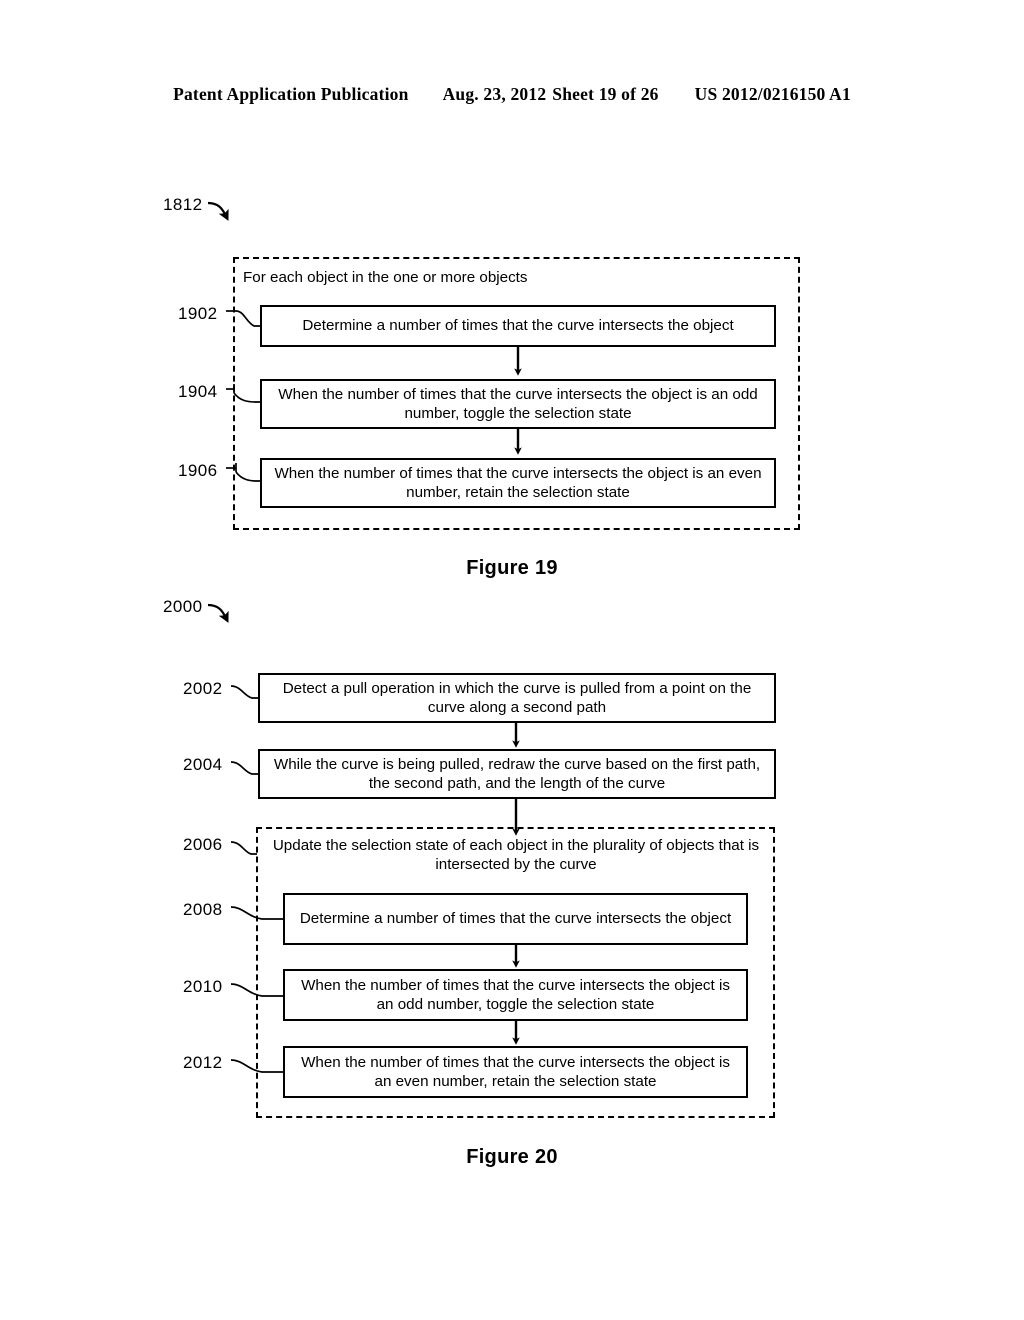 The image size is (1024, 1320). What do you see at coordinates (203, 688) in the screenshot?
I see `step-reference-2002: 2002` at bounding box center [203, 688].